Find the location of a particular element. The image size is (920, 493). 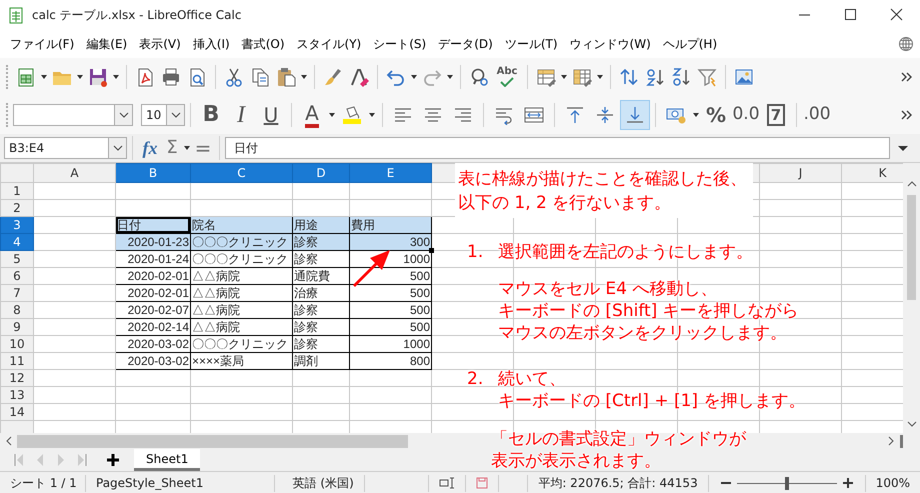

row-header: 7 is located at coordinates (17, 293).